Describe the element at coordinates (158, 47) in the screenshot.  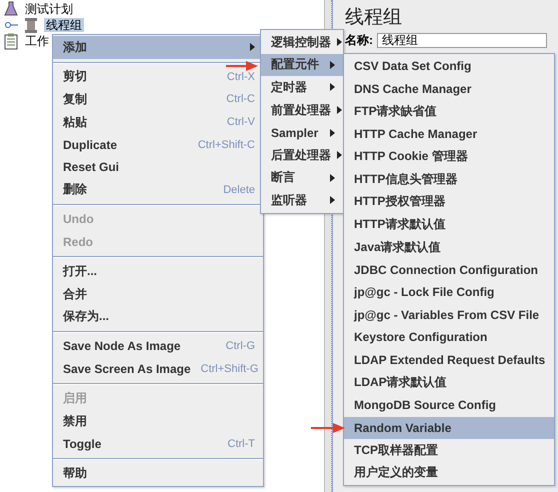
I see `menu-item: 添加` at that location.